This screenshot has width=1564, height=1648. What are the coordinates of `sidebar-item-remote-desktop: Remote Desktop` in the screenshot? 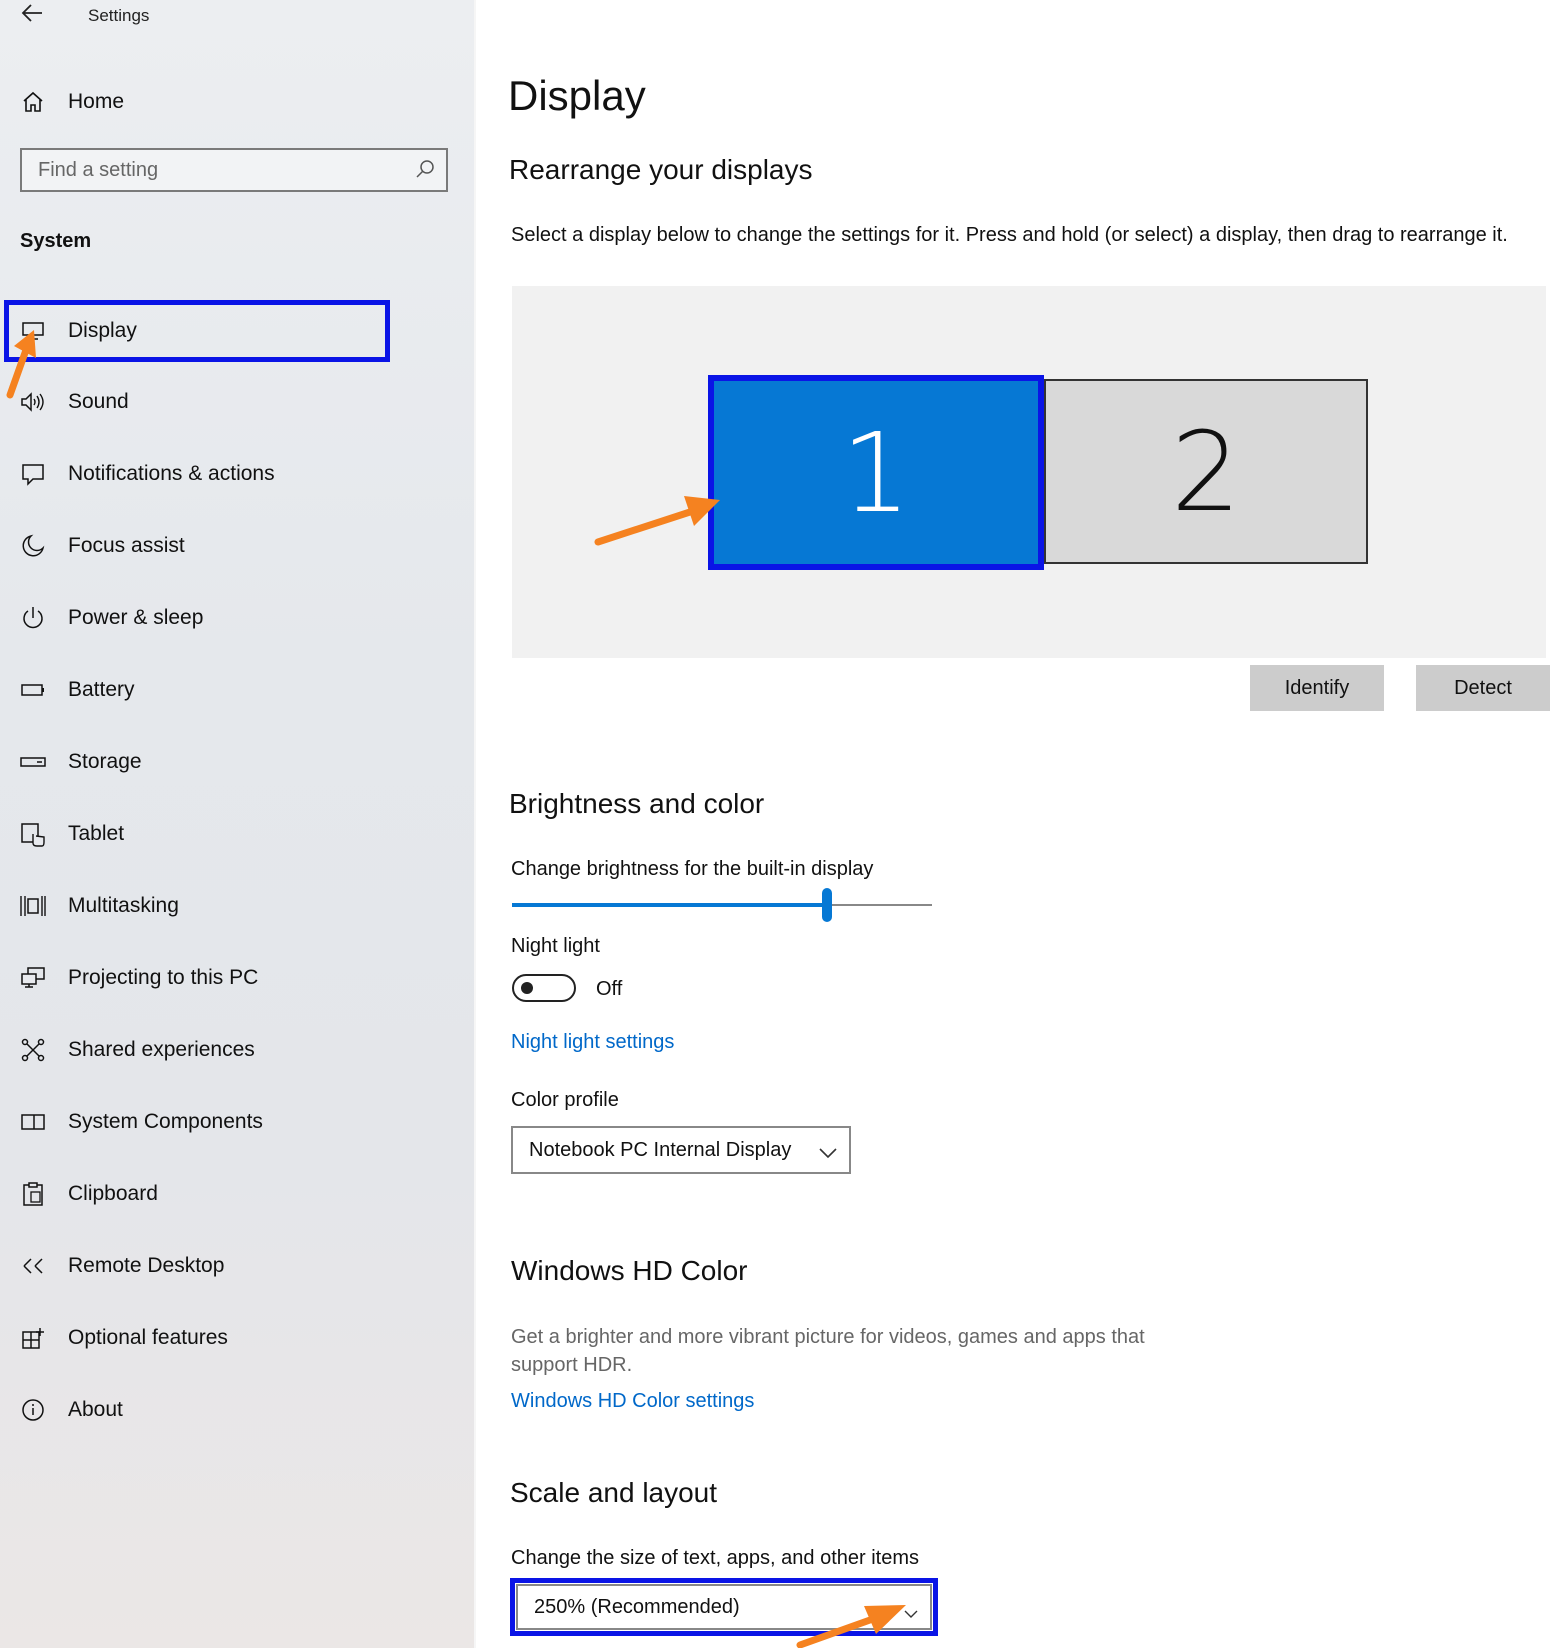 It's located at (238, 1266).